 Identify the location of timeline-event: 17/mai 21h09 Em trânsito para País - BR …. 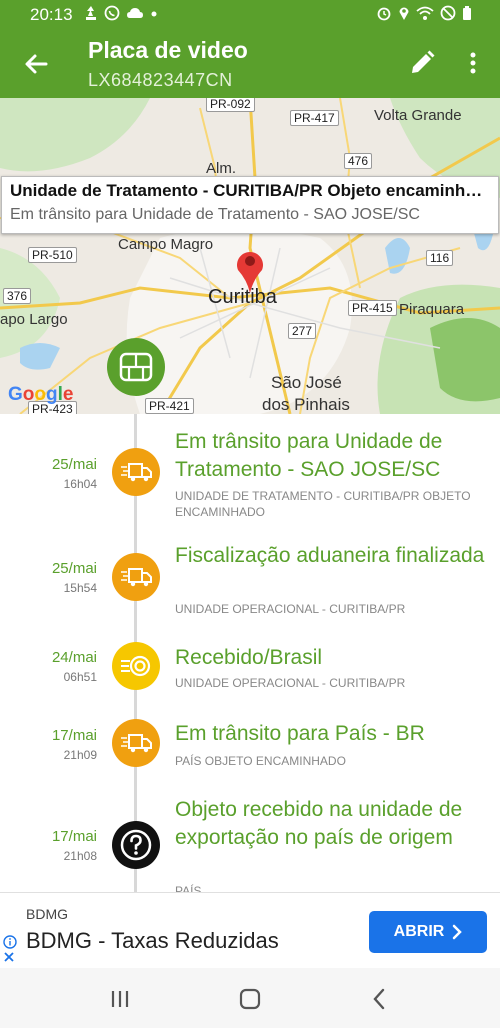
(250, 749).